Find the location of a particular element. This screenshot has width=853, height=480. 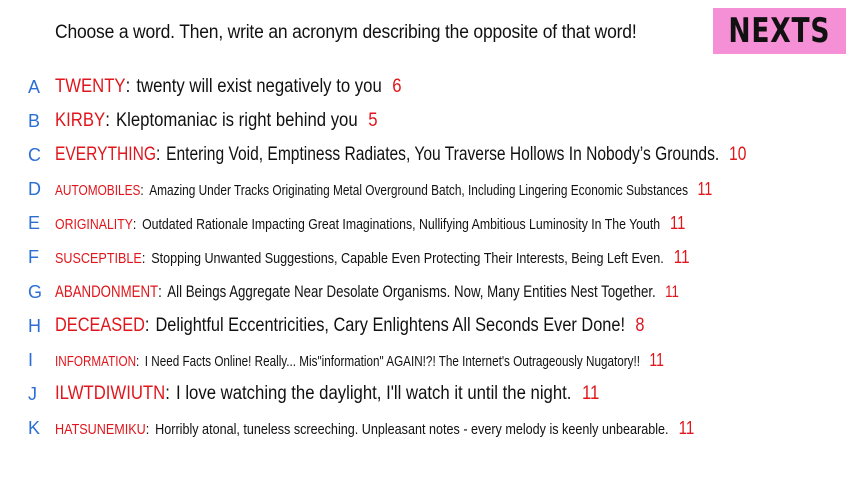

row-letter: J is located at coordinates (32, 393).